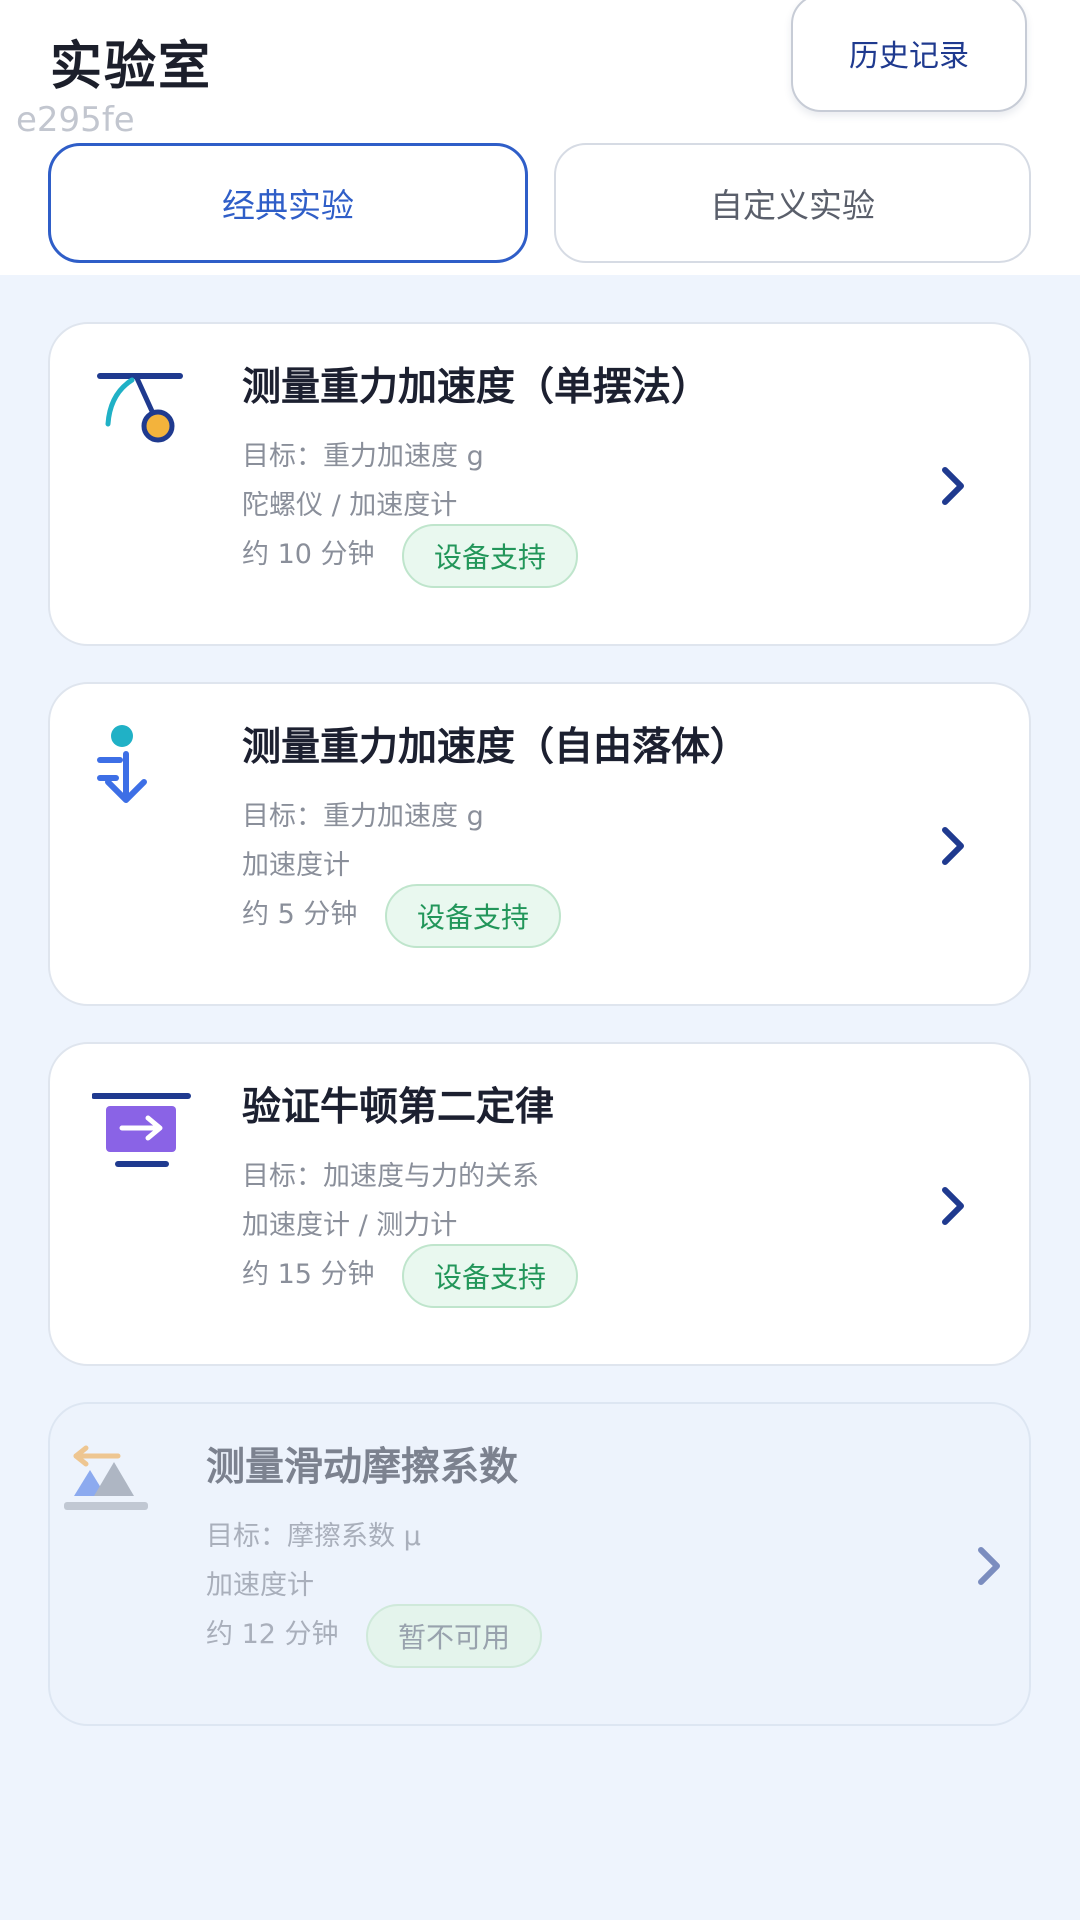 The image size is (1080, 1920). What do you see at coordinates (141, 1130) in the screenshot?
I see `force-arrow-icon` at bounding box center [141, 1130].